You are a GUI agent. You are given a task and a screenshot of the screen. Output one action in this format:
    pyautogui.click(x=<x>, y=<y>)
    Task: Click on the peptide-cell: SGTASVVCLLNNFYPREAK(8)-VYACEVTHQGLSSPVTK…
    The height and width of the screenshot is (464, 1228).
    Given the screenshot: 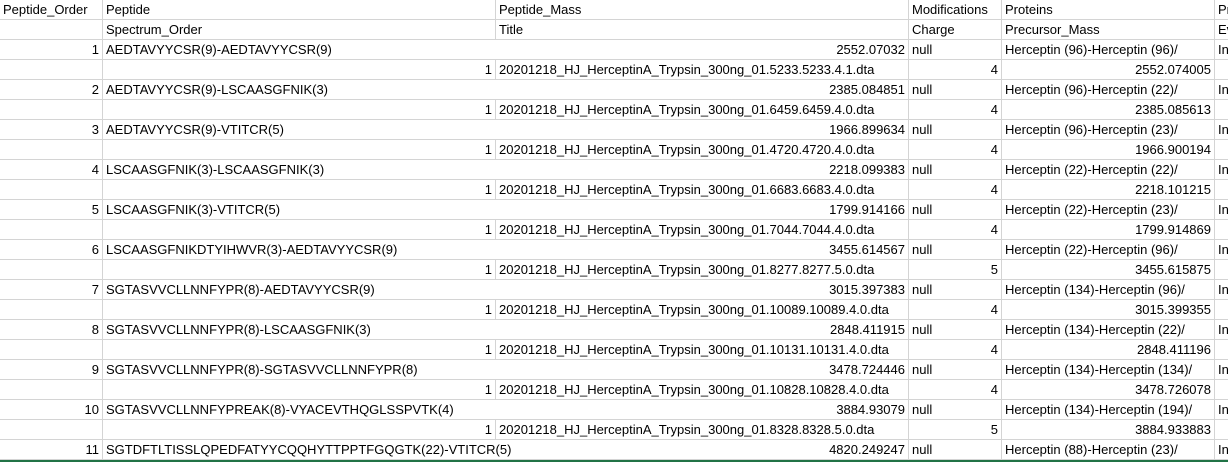 What is the action you would take?
    pyautogui.click(x=299, y=410)
    